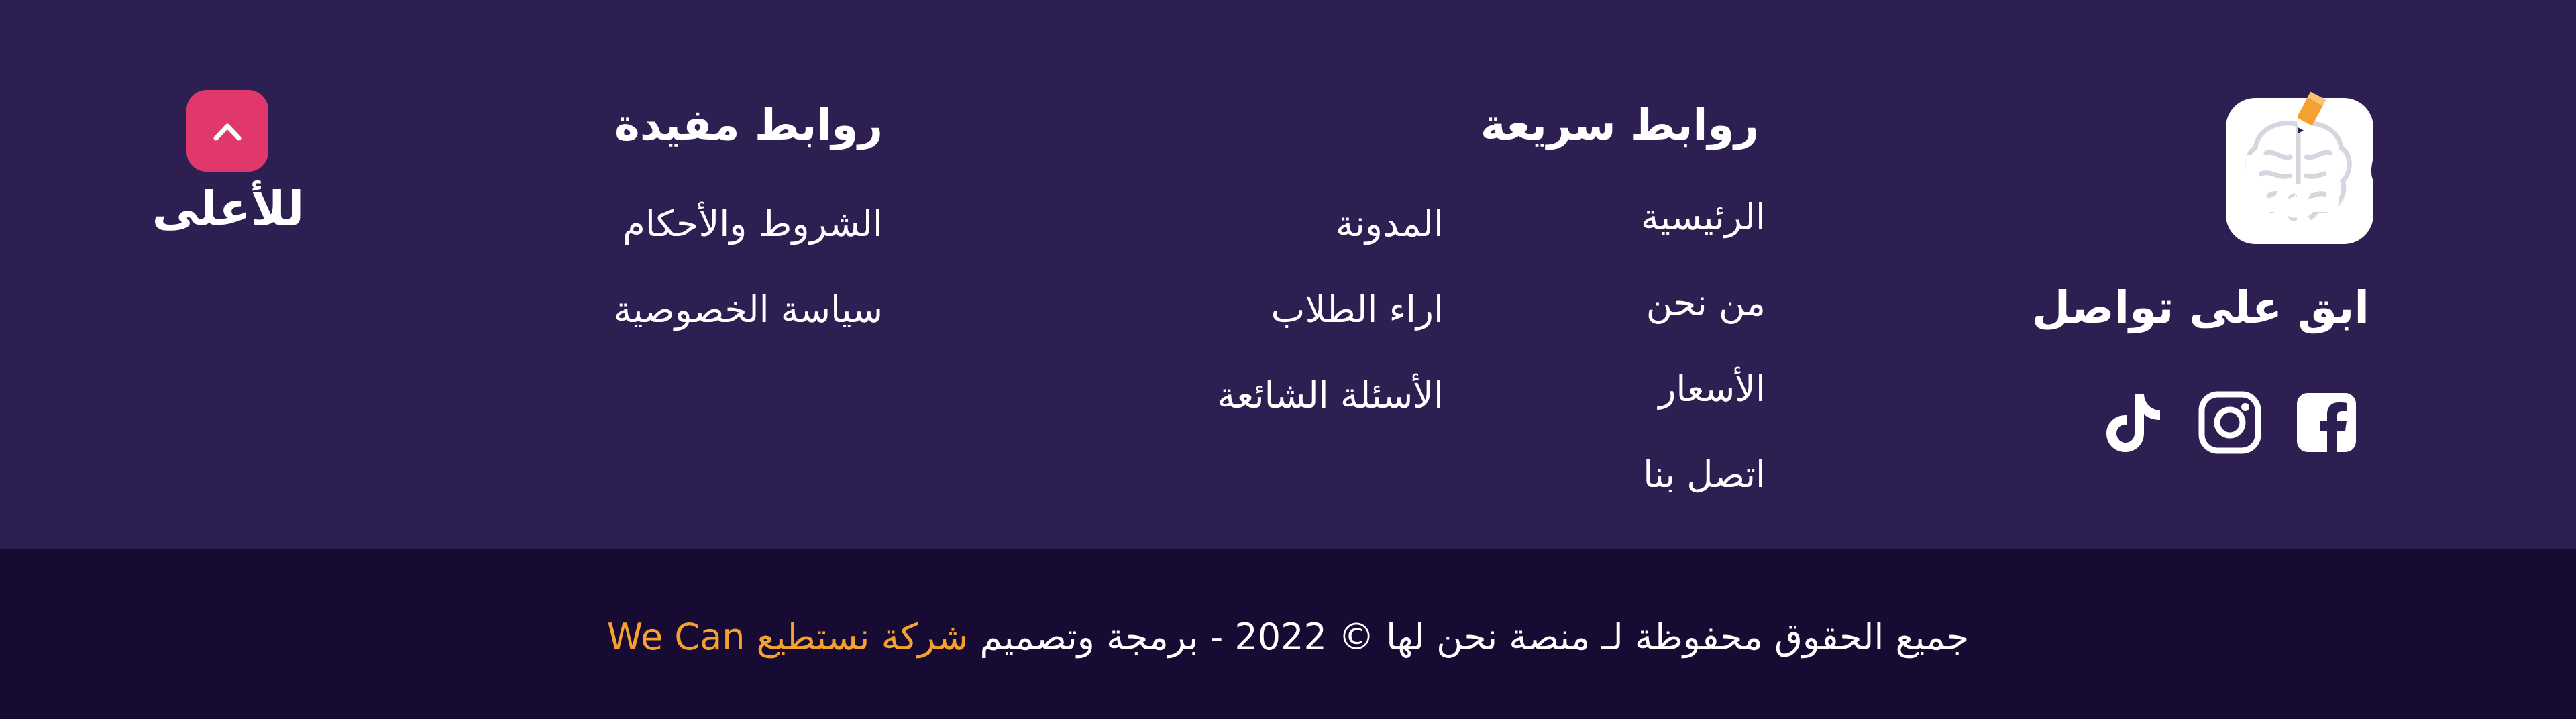 The image size is (2576, 719). I want to click on link-privacy: سياسة الخصوصية, so click(748, 309).